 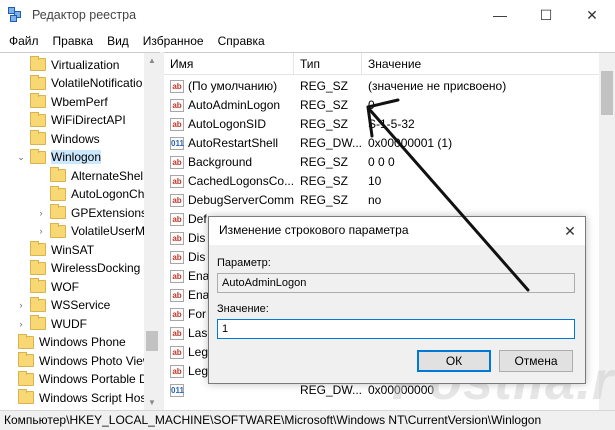 I want to click on menu-bar: Файл Правка Вид Избранное Справка, so click(x=307, y=41).